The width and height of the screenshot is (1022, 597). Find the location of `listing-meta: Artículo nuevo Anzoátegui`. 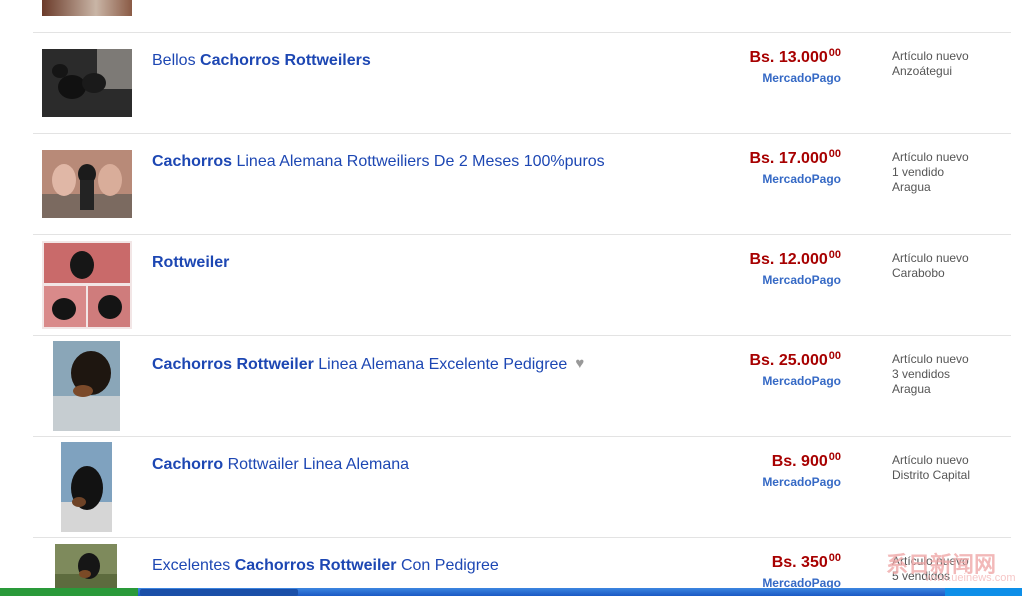

listing-meta: Artículo nuevo Anzoátegui is located at coordinates (930, 63).